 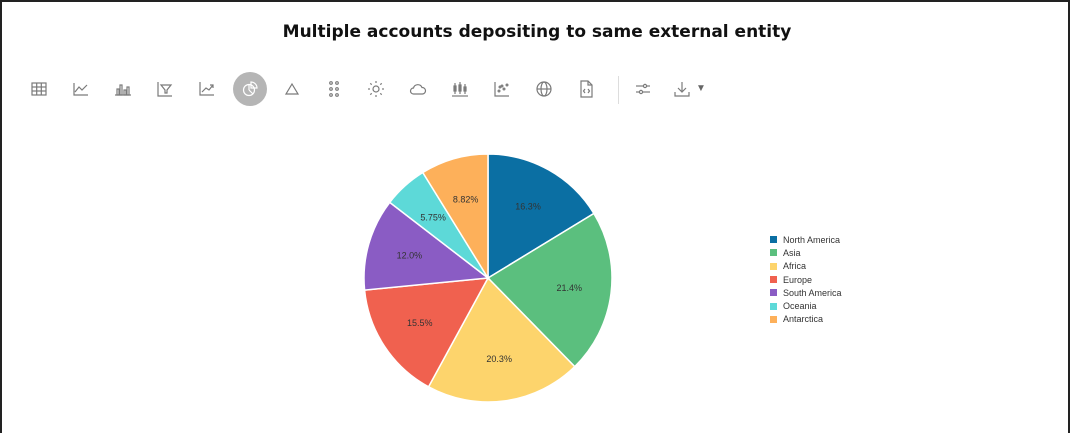 I want to click on pie-chart: 16.3% 21.4% 20.3% 15.5% 12.0% 5.75% 8.82%, so click(x=488, y=278).